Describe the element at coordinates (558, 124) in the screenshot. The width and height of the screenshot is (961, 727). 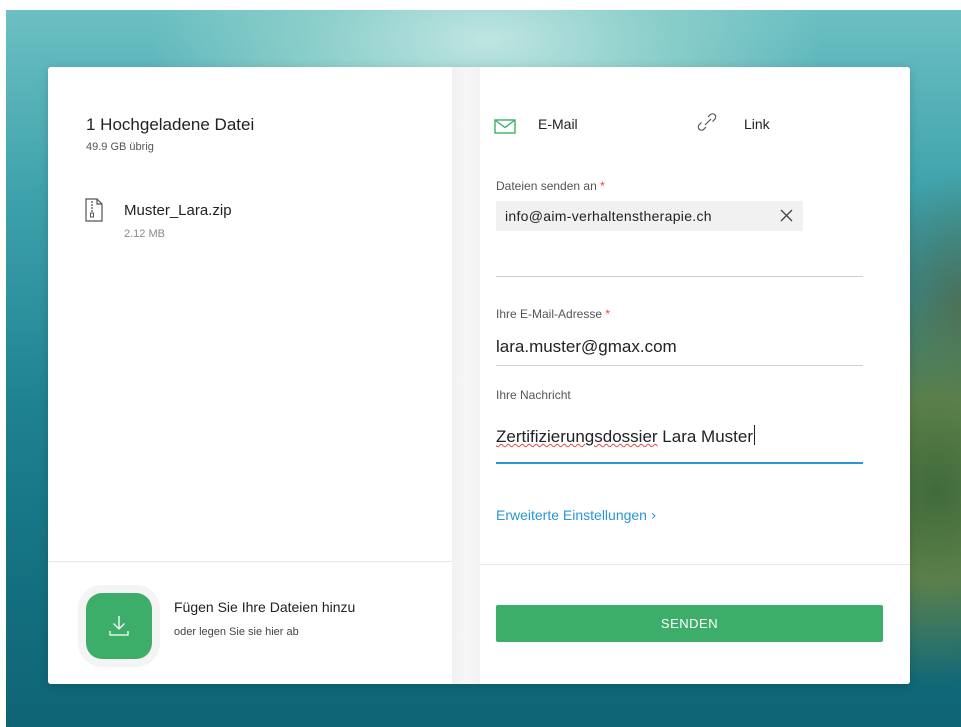
I see `tab-email-label: E-Mail` at that location.